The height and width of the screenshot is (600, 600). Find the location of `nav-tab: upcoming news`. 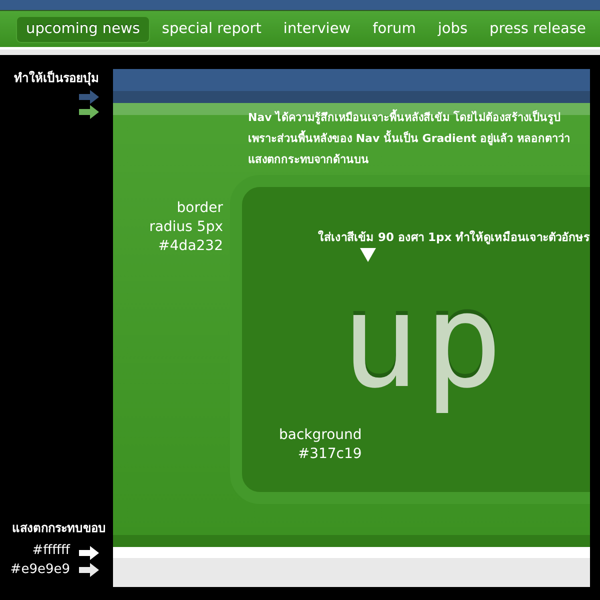

nav-tab: upcoming news is located at coordinates (83, 29).